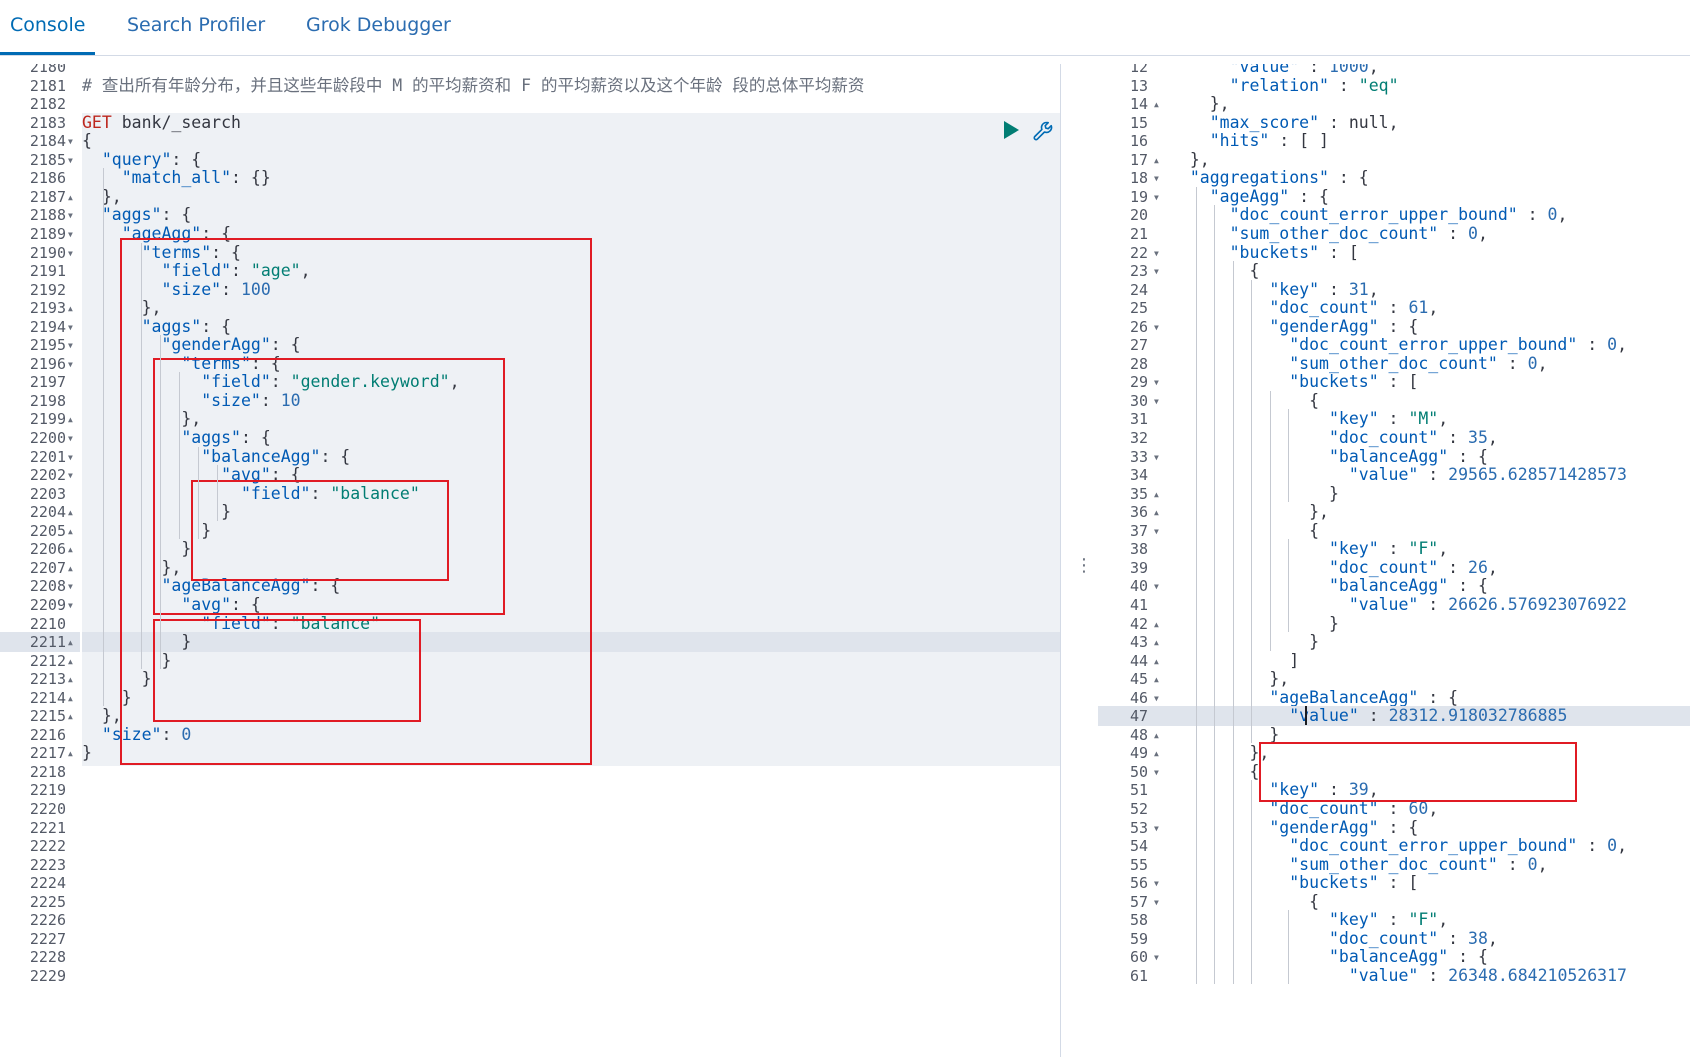 Image resolution: width=1690 pixels, height=1057 pixels. Describe the element at coordinates (1138, 289) in the screenshot. I see `line-number: 24` at that location.